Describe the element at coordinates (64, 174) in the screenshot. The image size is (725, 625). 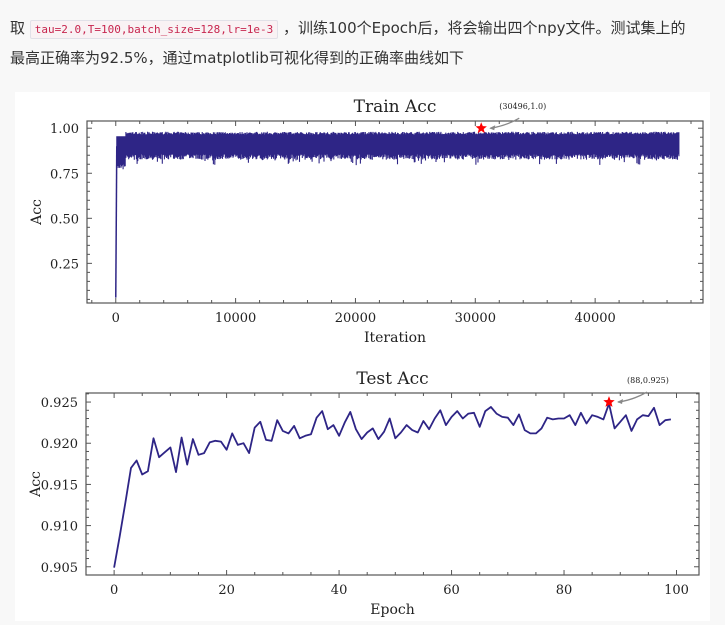
I see `y-tick-label: 0.75` at that location.